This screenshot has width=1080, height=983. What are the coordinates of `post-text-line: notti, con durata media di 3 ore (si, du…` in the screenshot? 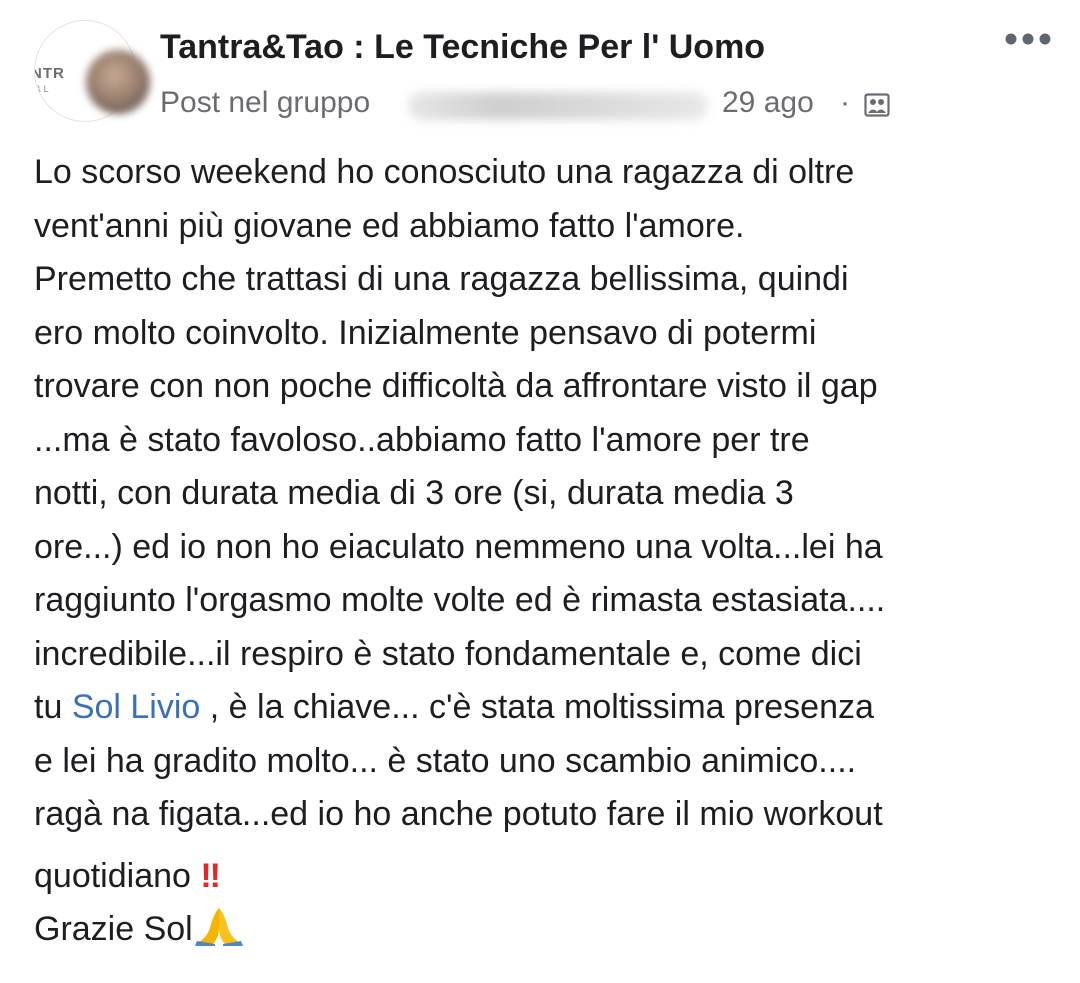 It's located at (414, 493).